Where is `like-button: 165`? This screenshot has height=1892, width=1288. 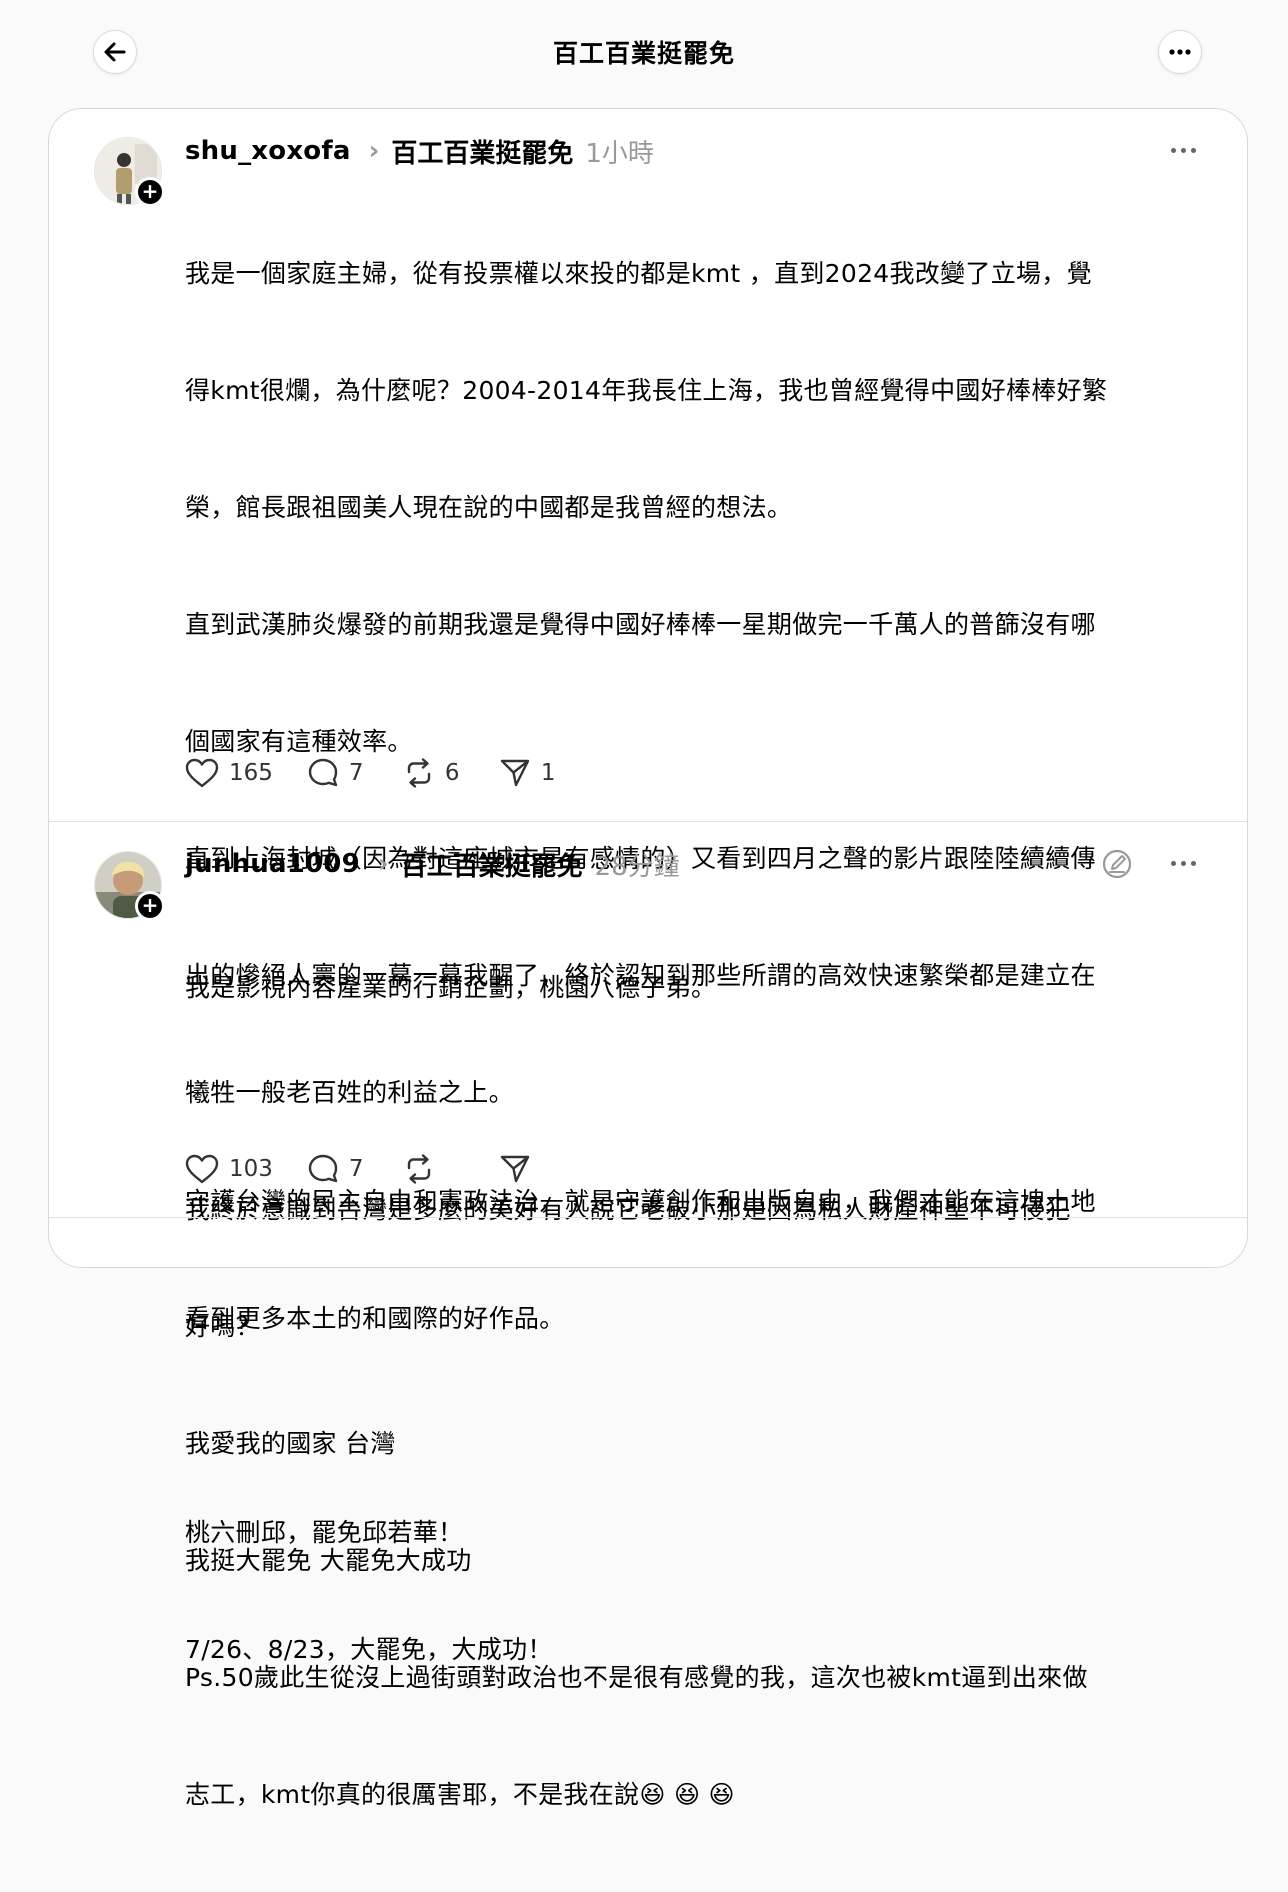
like-button: 165 is located at coordinates (229, 773).